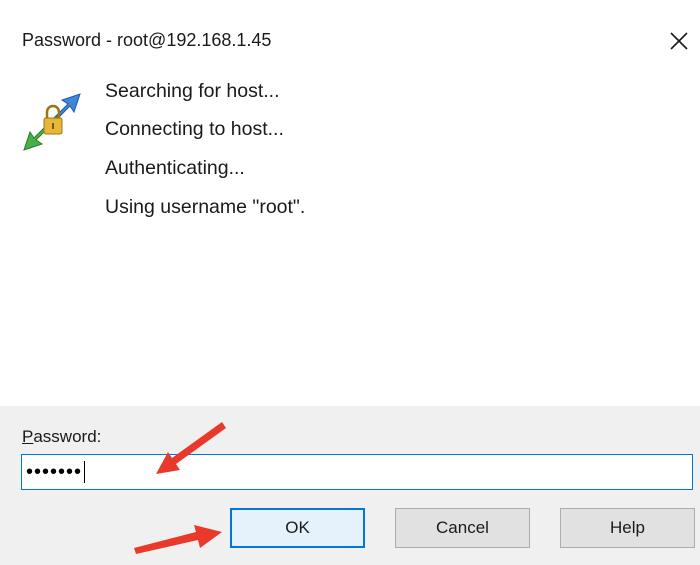  Describe the element at coordinates (297, 528) in the screenshot. I see `ok-button: OK` at that location.